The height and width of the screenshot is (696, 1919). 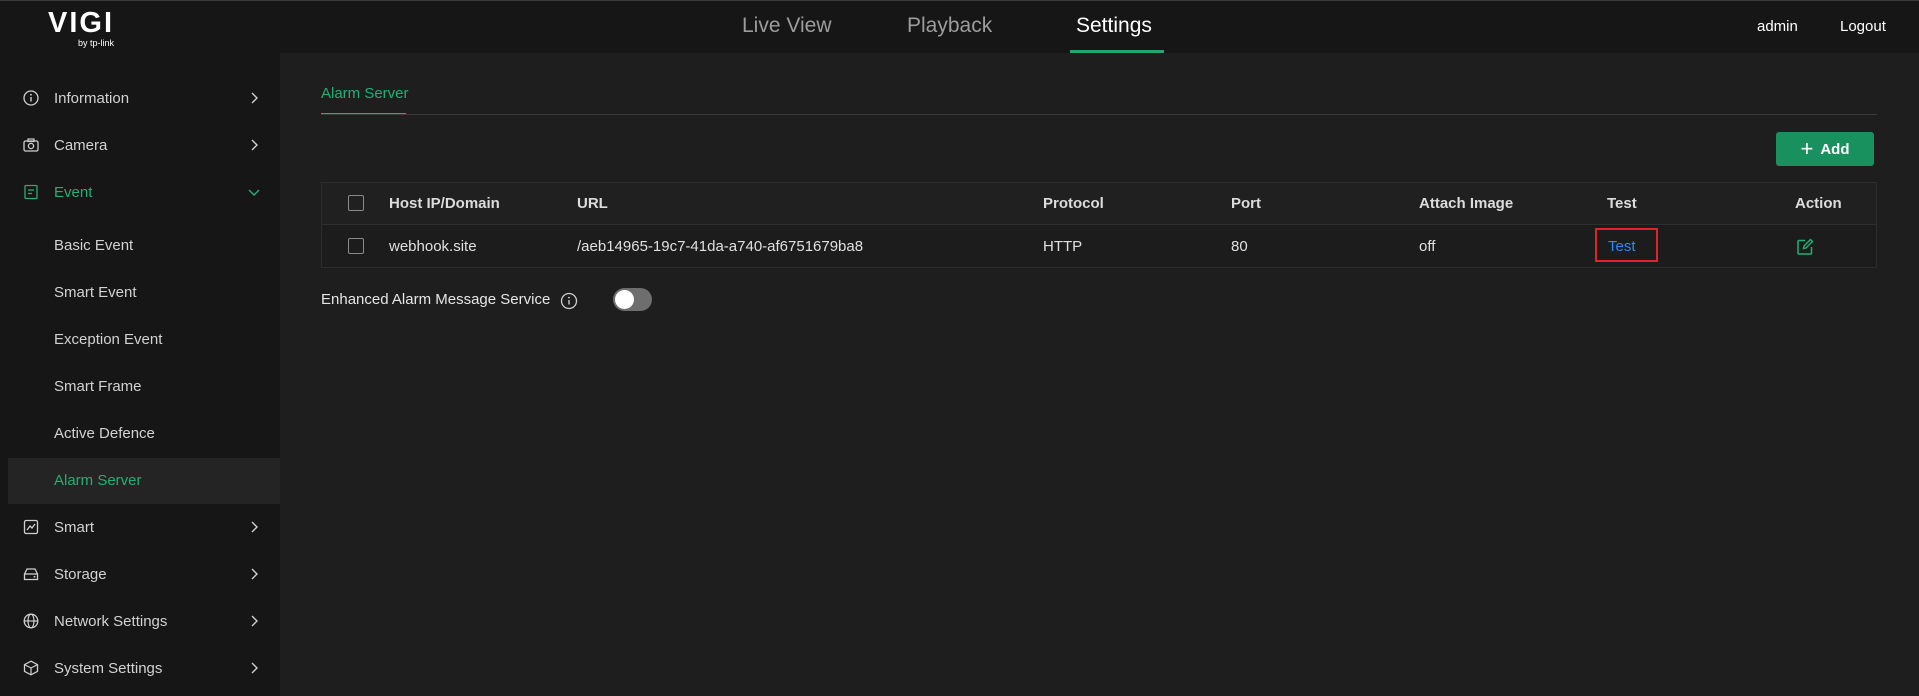 I want to click on tab-settings: Settings, so click(x=1114, y=26).